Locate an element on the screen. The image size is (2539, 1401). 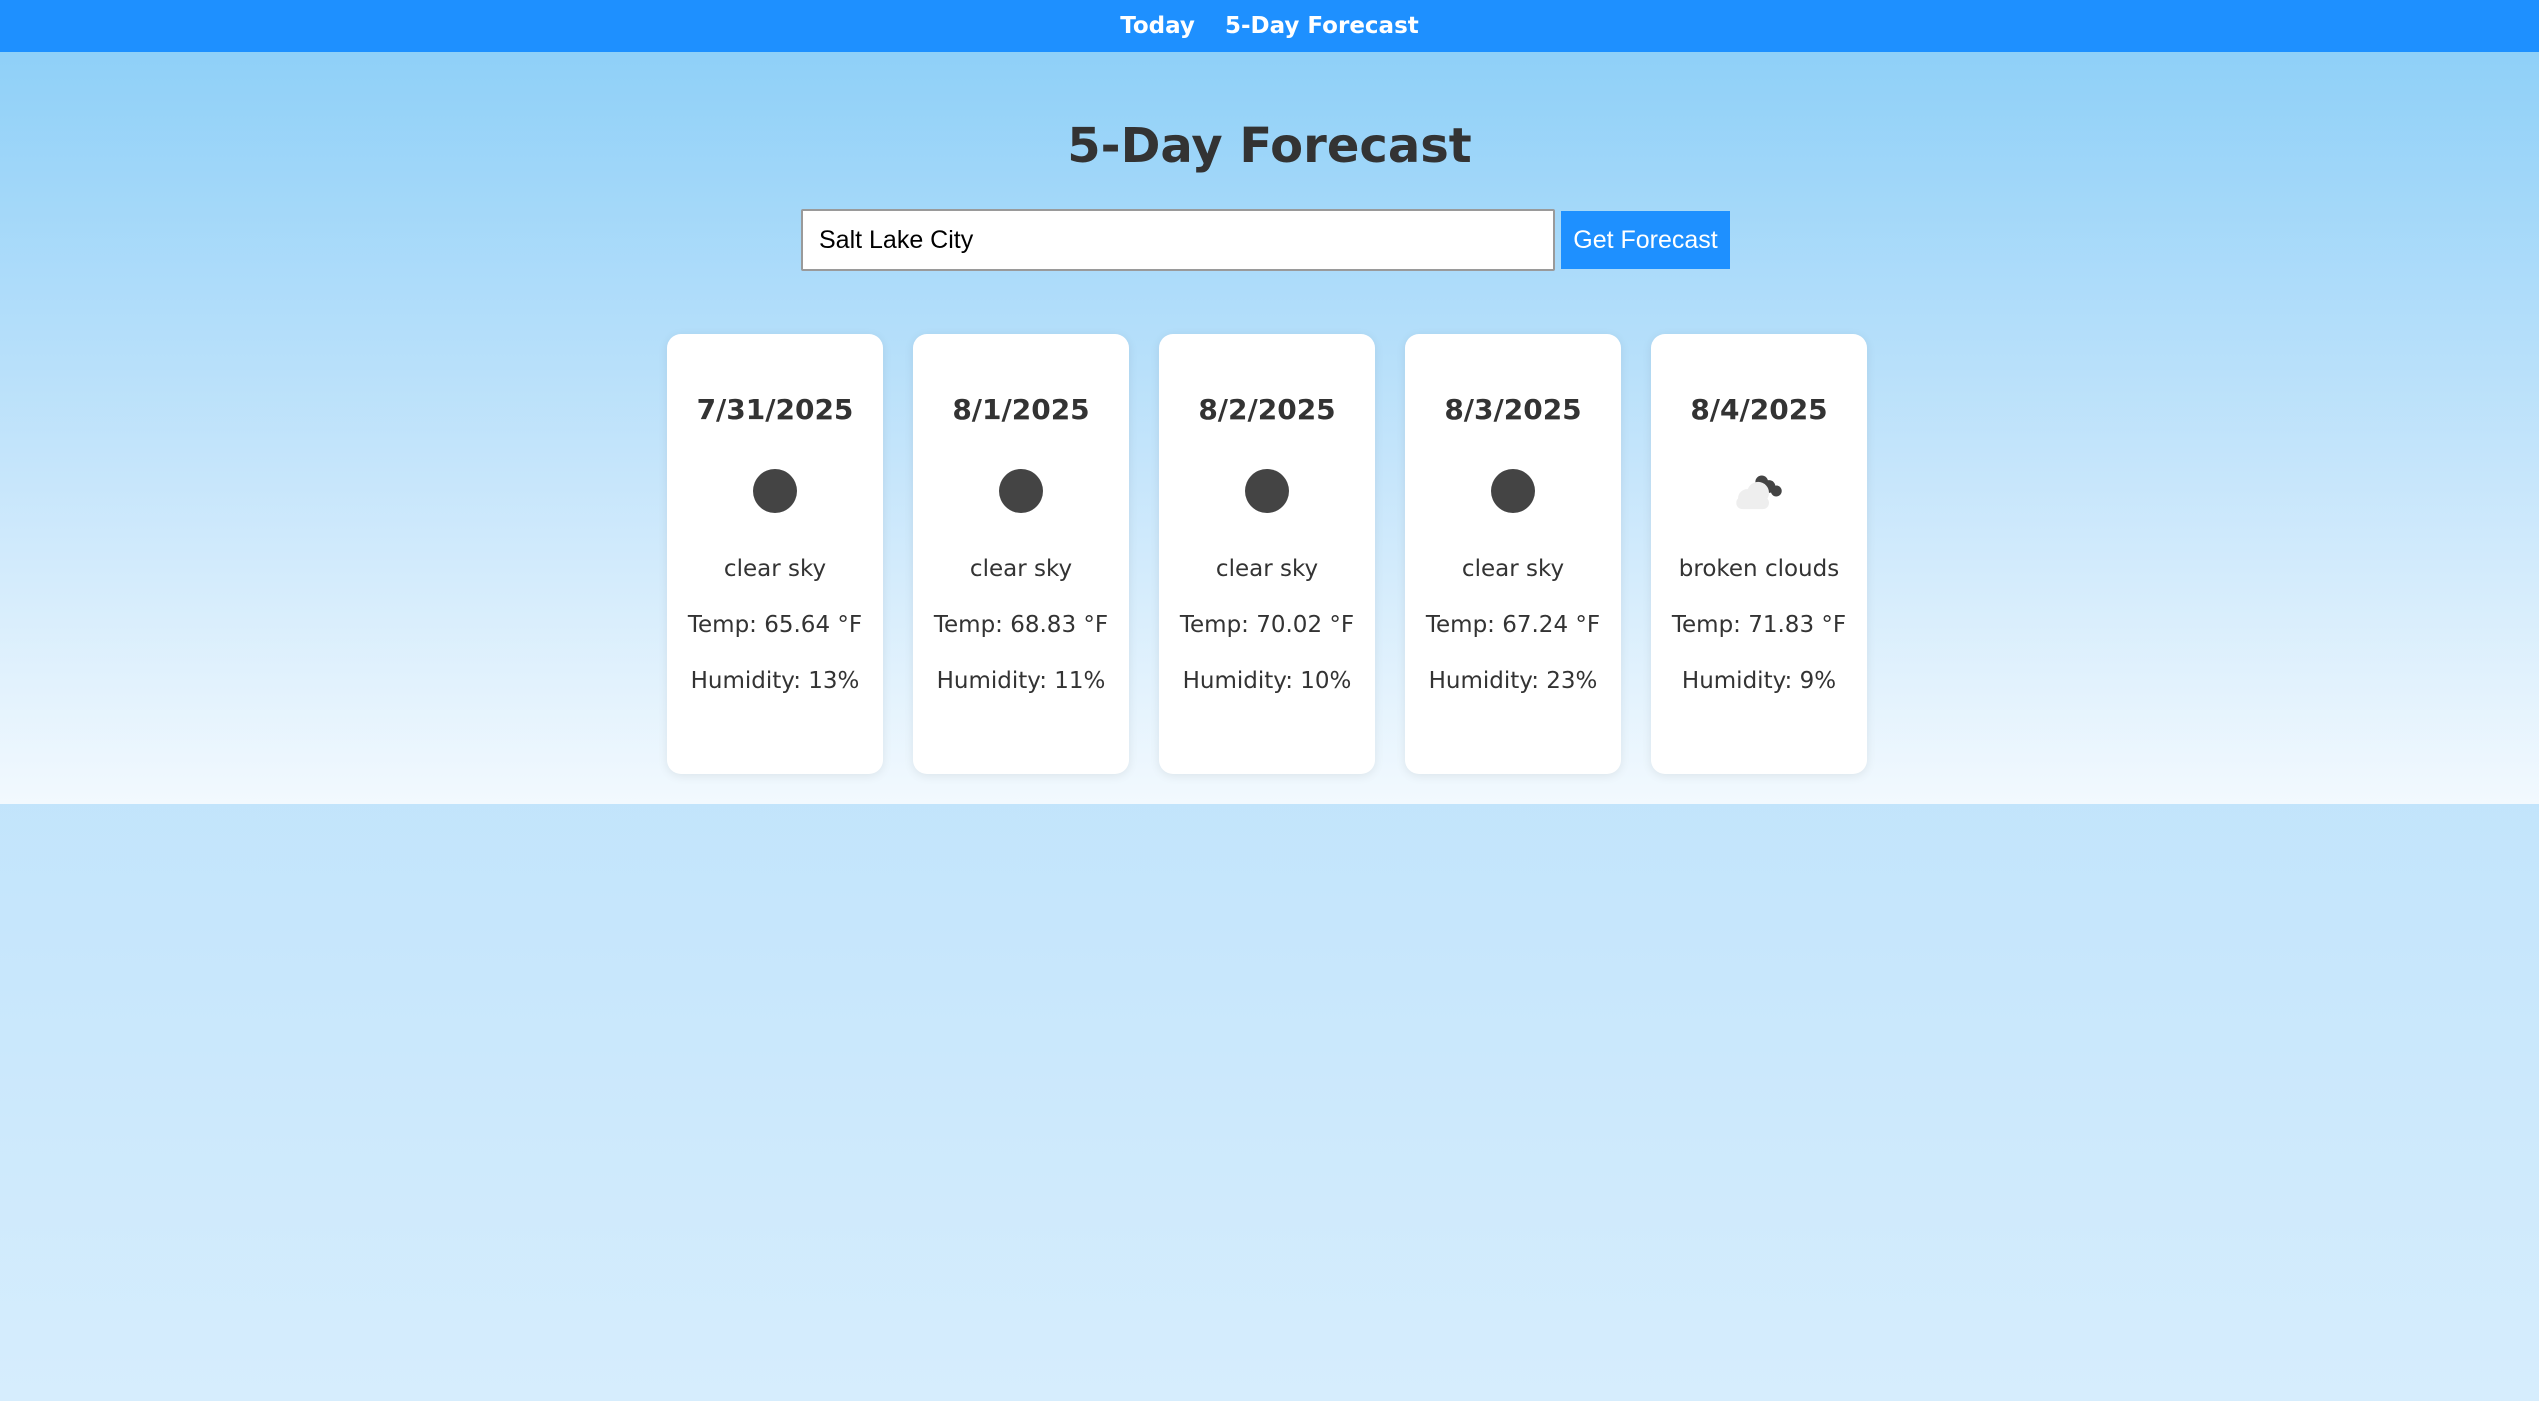
broken-clouds-icon is located at coordinates (1759, 491).